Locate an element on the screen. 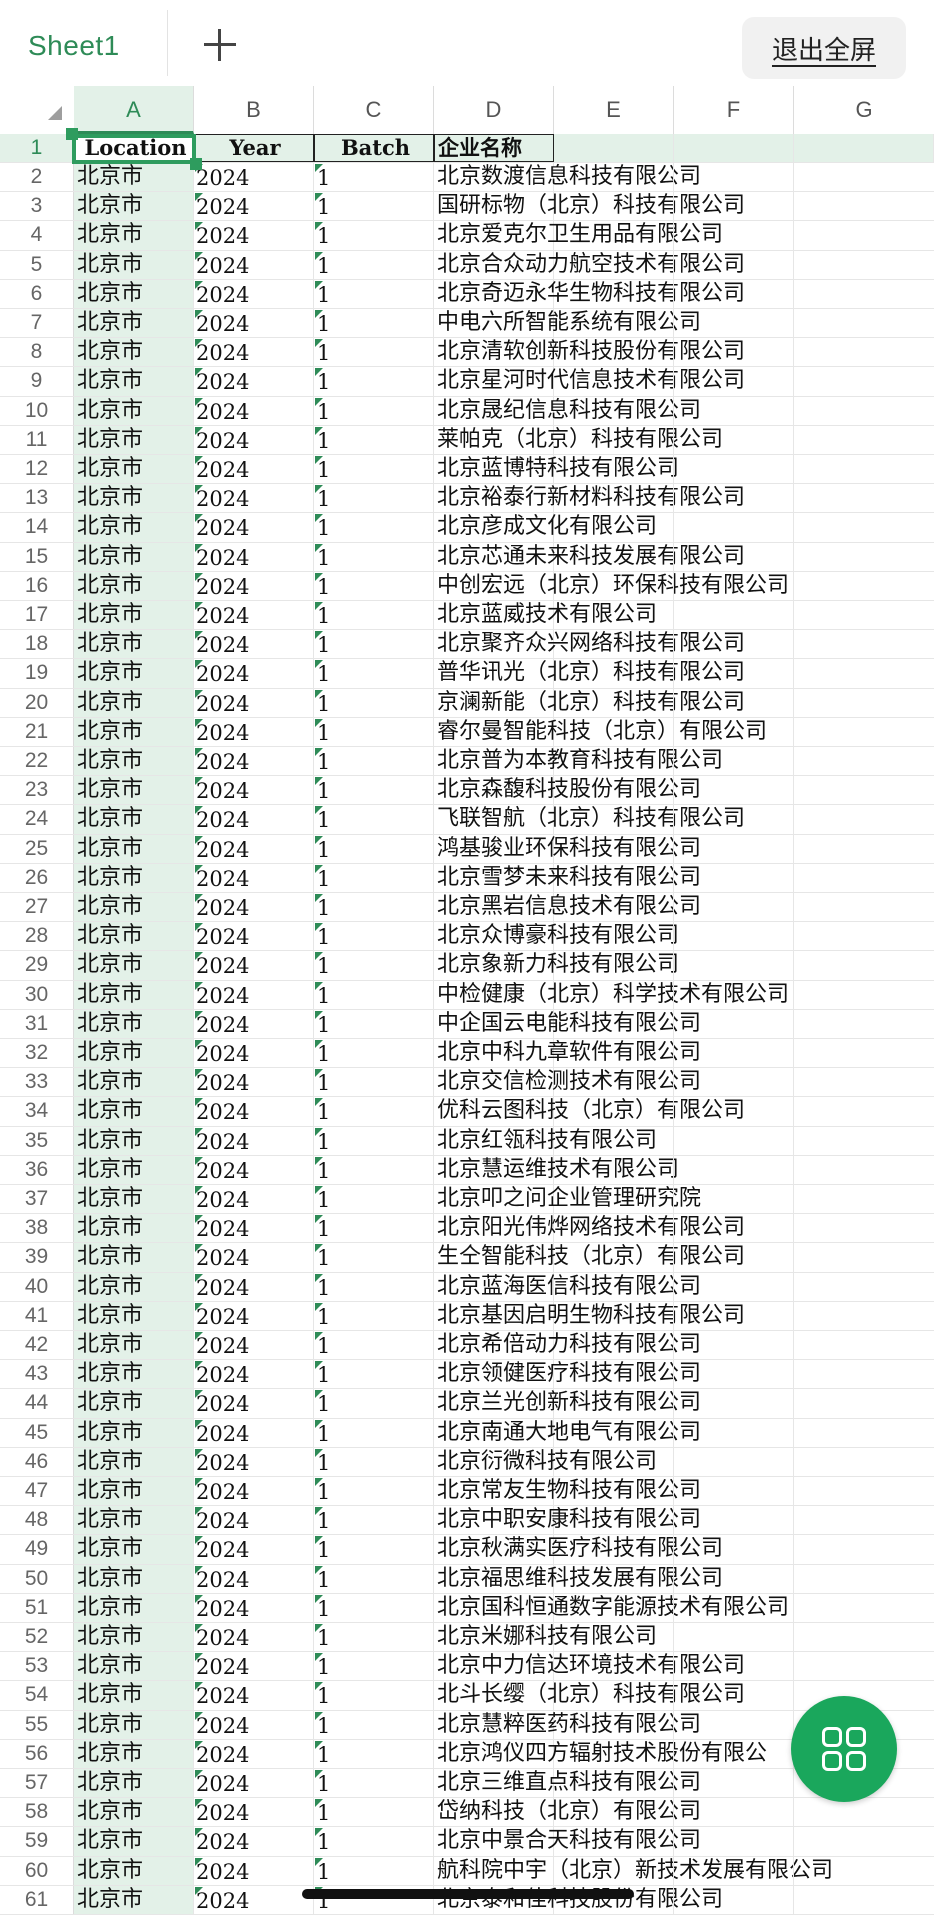 The width and height of the screenshot is (934, 1919). cell-company: 普华讯光（北京）科技有限公司 is located at coordinates (589, 673).